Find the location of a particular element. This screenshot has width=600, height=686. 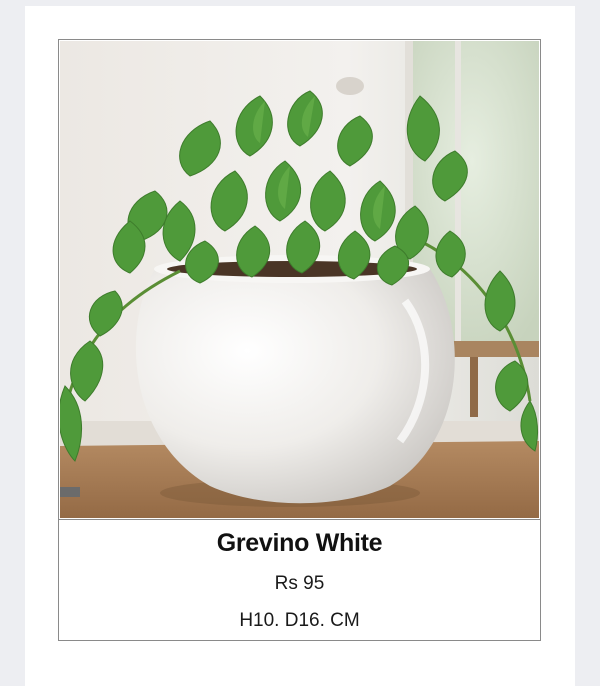

product-dimensions: H10. D16. CM is located at coordinates (299, 620).